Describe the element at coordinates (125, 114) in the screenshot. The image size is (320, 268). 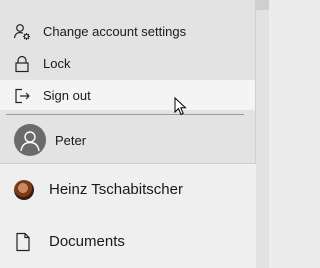
I see `menu-separator` at that location.